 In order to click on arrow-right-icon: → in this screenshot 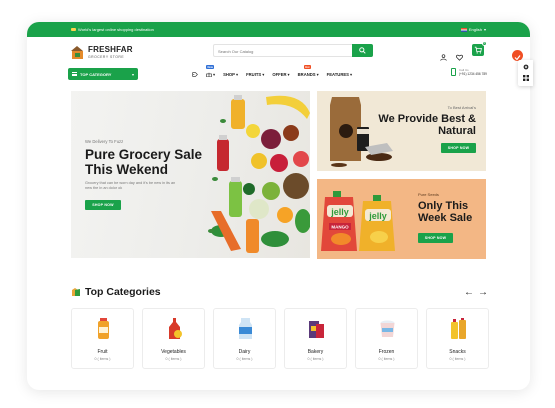, I will do `click(483, 293)`.